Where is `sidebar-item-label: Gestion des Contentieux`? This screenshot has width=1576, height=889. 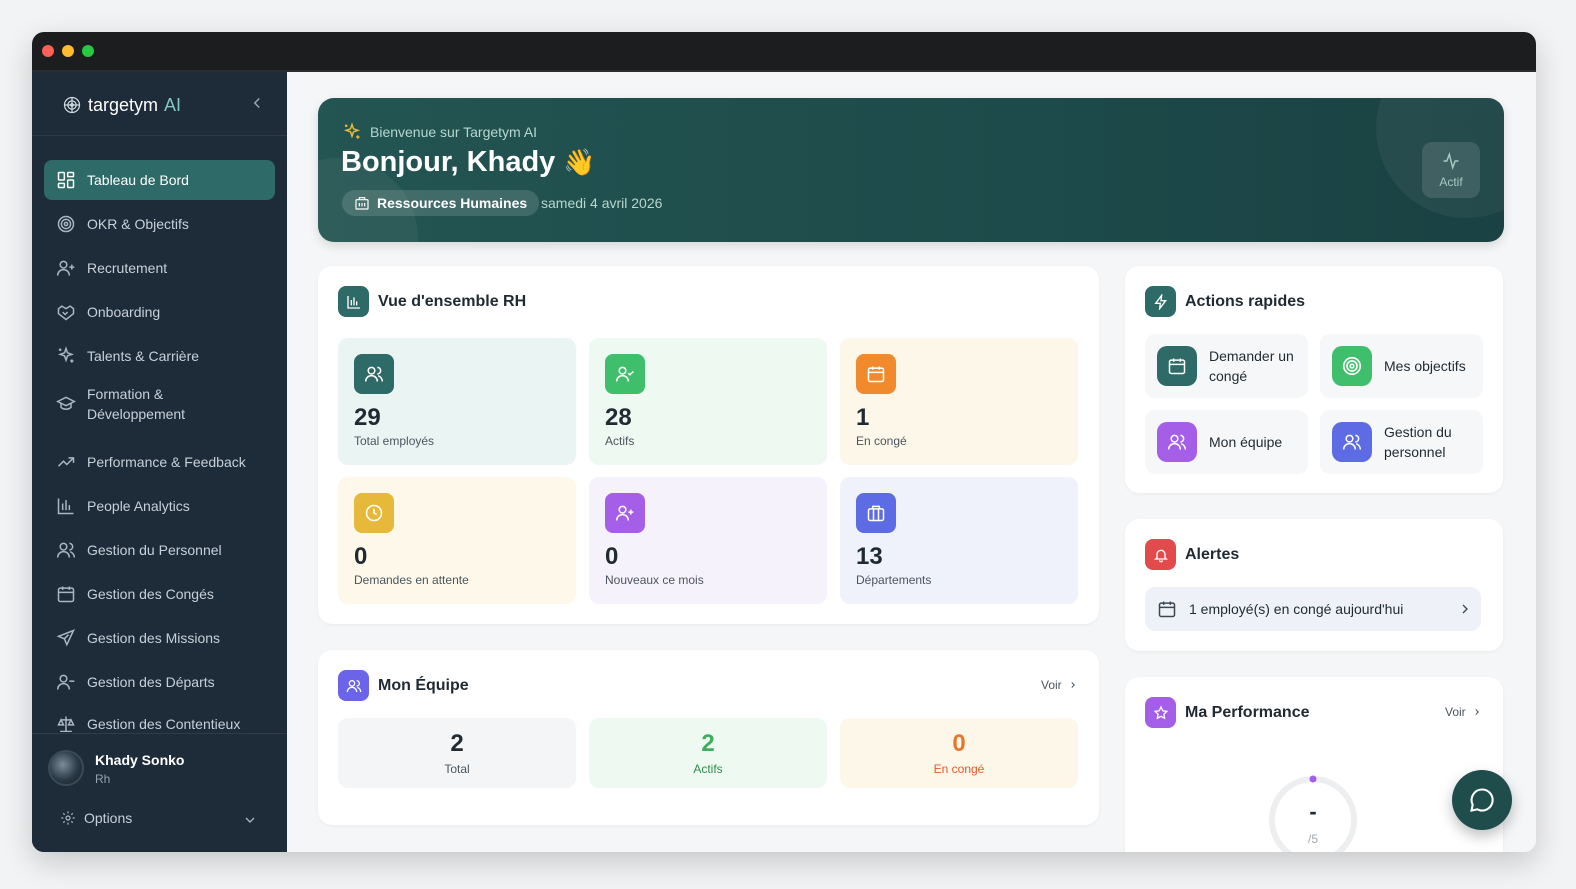
sidebar-item-label: Gestion des Contentieux is located at coordinates (164, 724).